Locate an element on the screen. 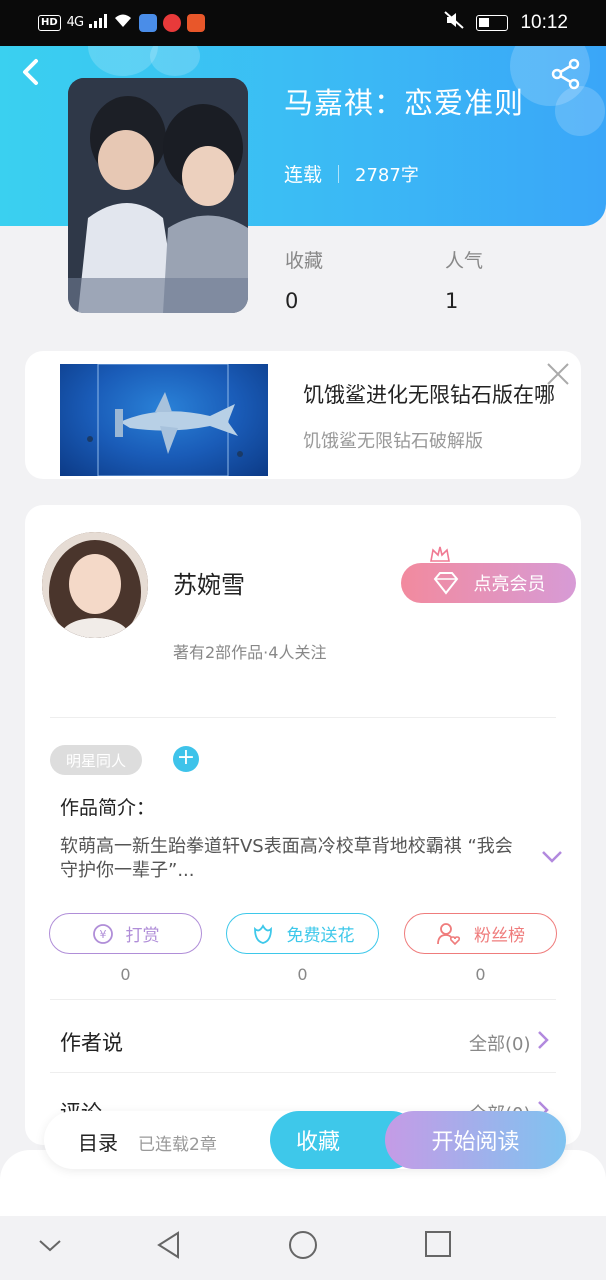 The width and height of the screenshot is (606, 1280). chevron-right-icon is located at coordinates (543, 1043).